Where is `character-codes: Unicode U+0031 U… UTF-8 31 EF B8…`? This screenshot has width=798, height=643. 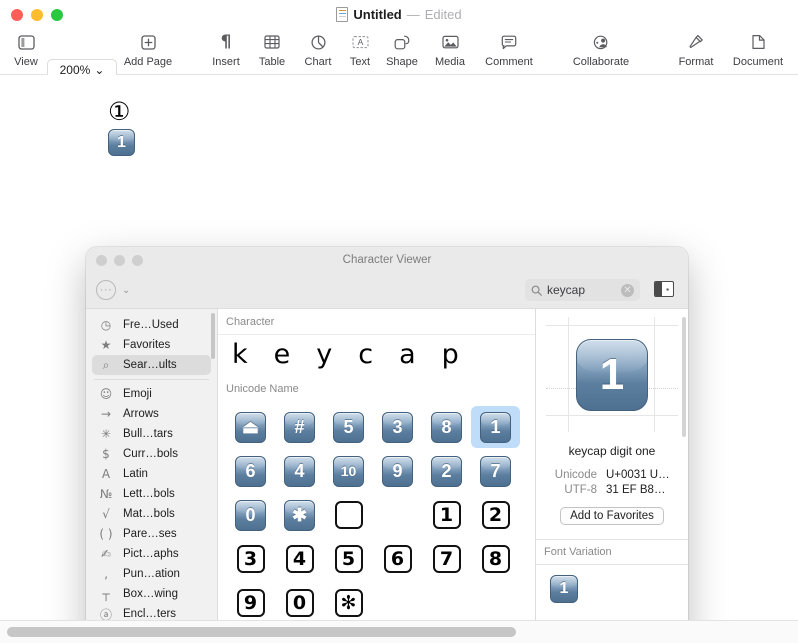 character-codes: Unicode U+0031 U… UTF-8 31 EF B8… is located at coordinates (612, 482).